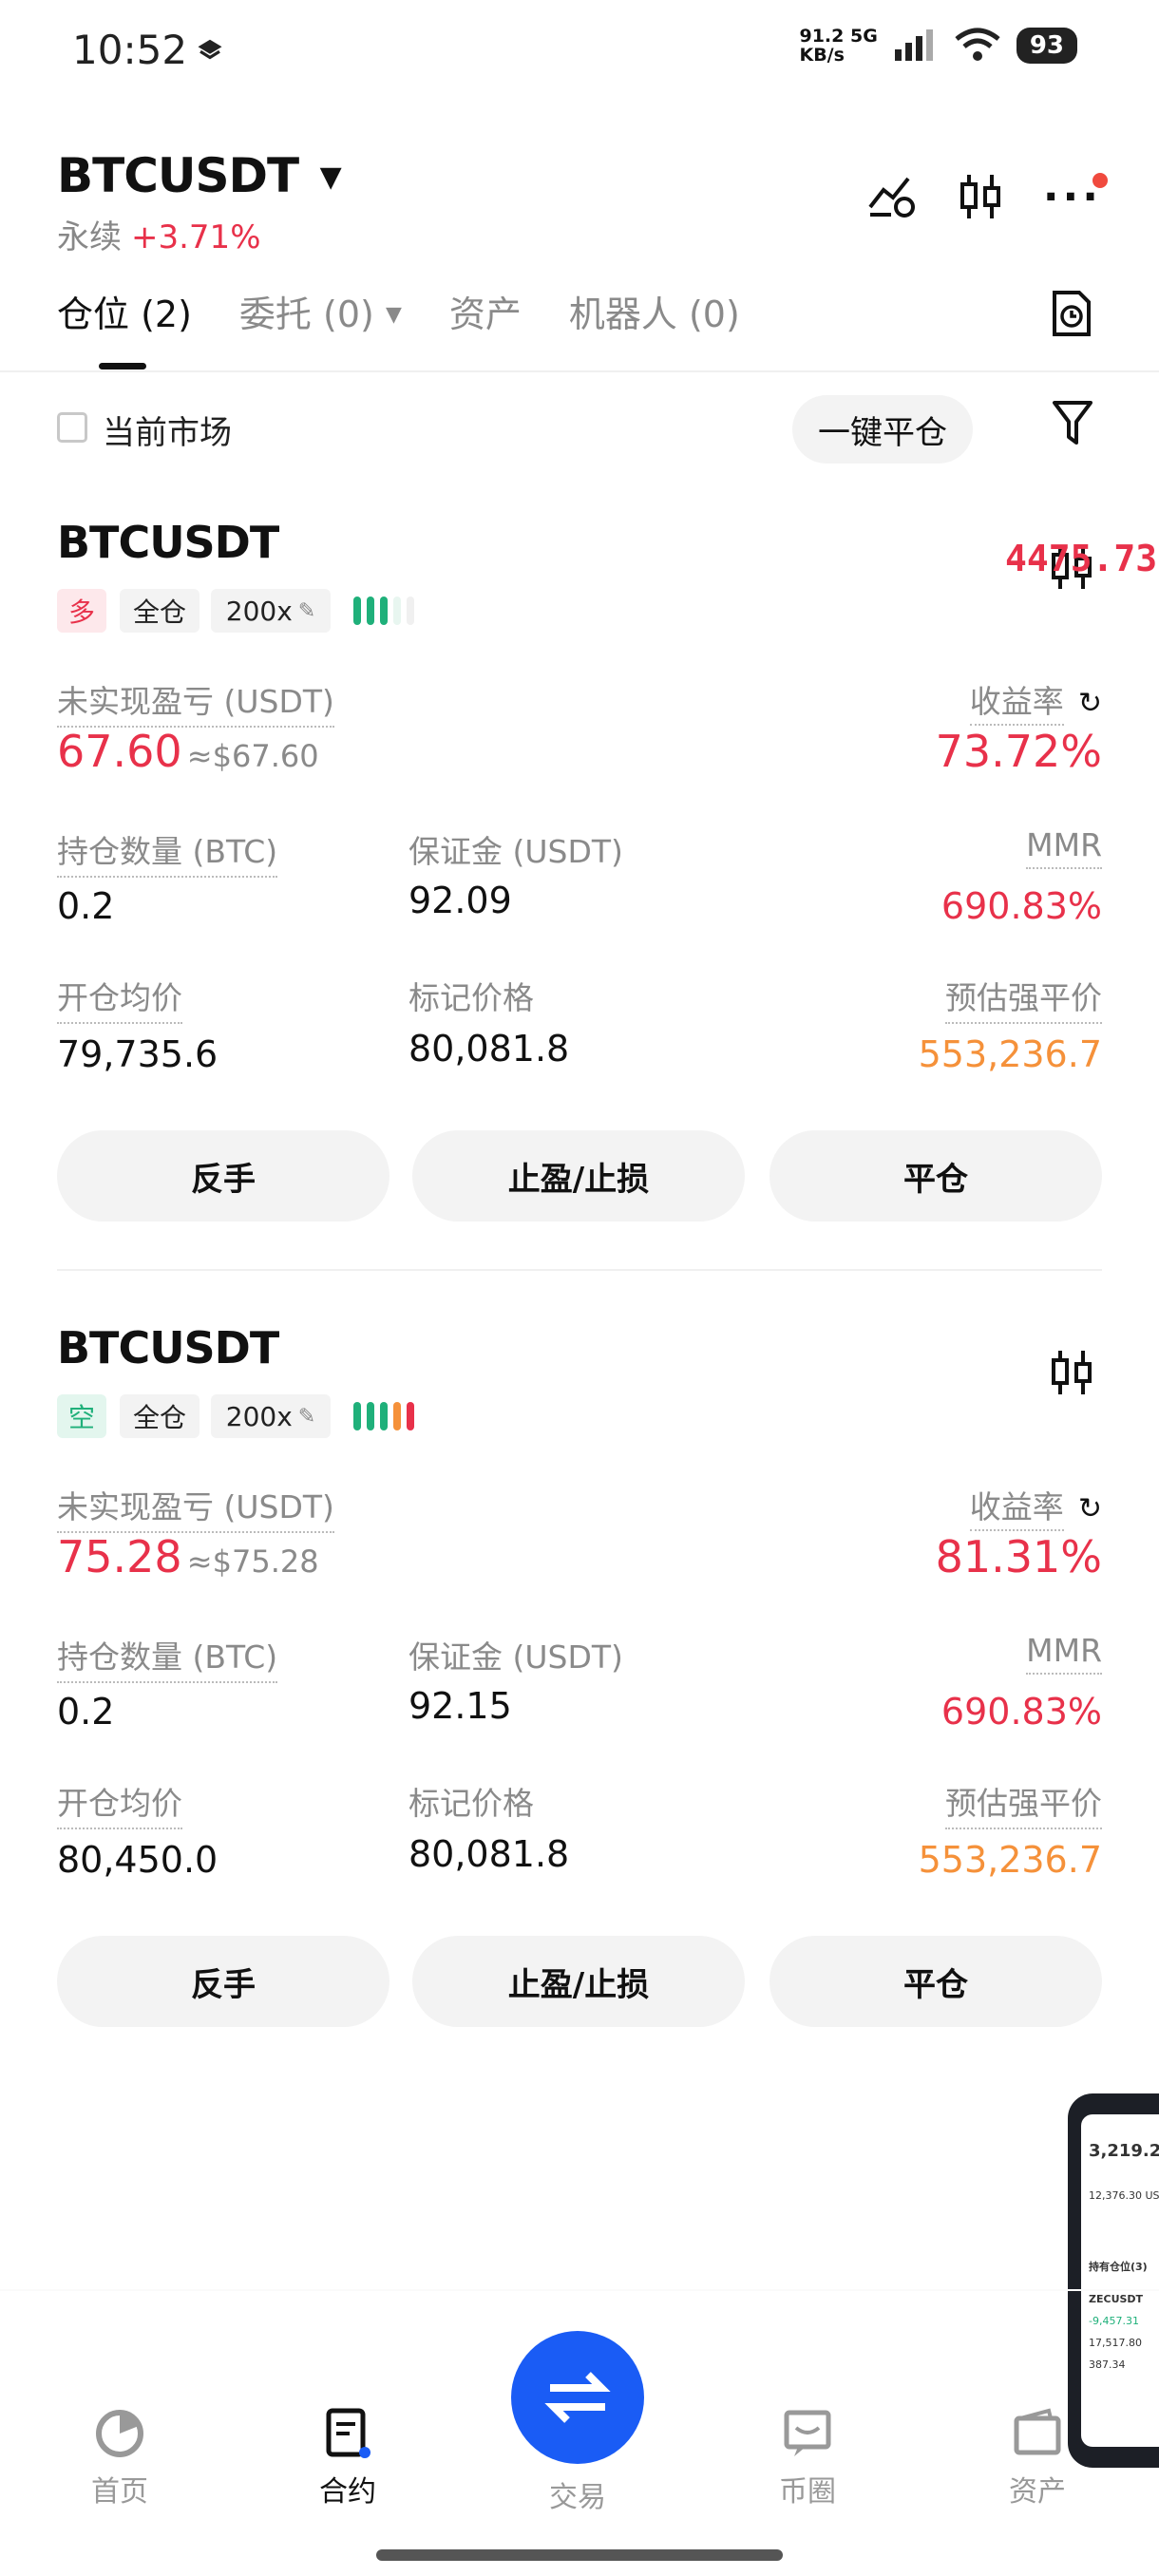 Image resolution: width=1159 pixels, height=2576 pixels. Describe the element at coordinates (1115, 2343) in the screenshot. I see `thumb-value: 17,517.80` at that location.